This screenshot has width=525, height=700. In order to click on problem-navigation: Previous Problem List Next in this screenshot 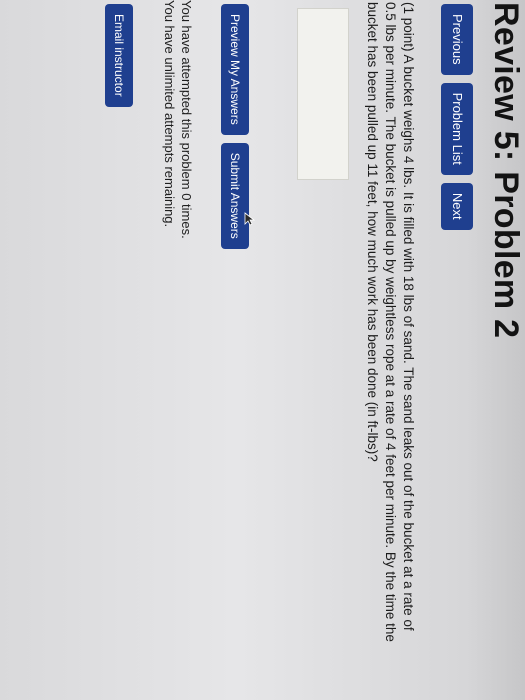, I will do `click(457, 117)`.